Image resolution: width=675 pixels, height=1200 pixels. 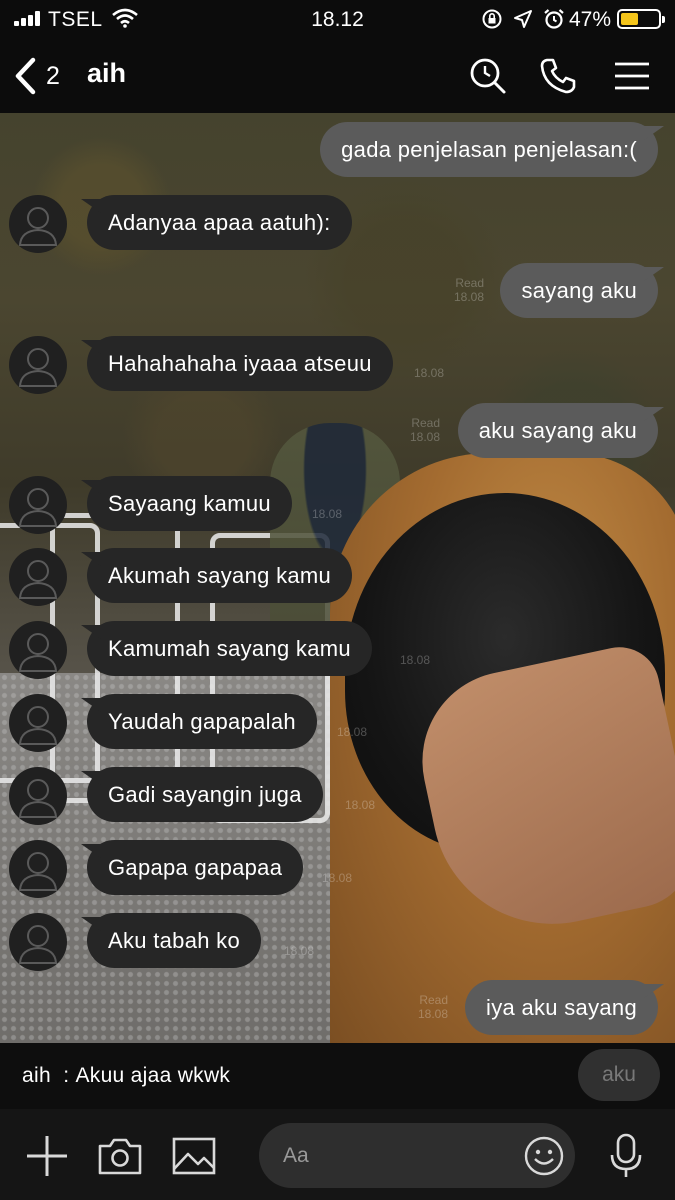 What do you see at coordinates (557, 430) in the screenshot?
I see `message-bubble-outgoing: aku sayang aku` at bounding box center [557, 430].